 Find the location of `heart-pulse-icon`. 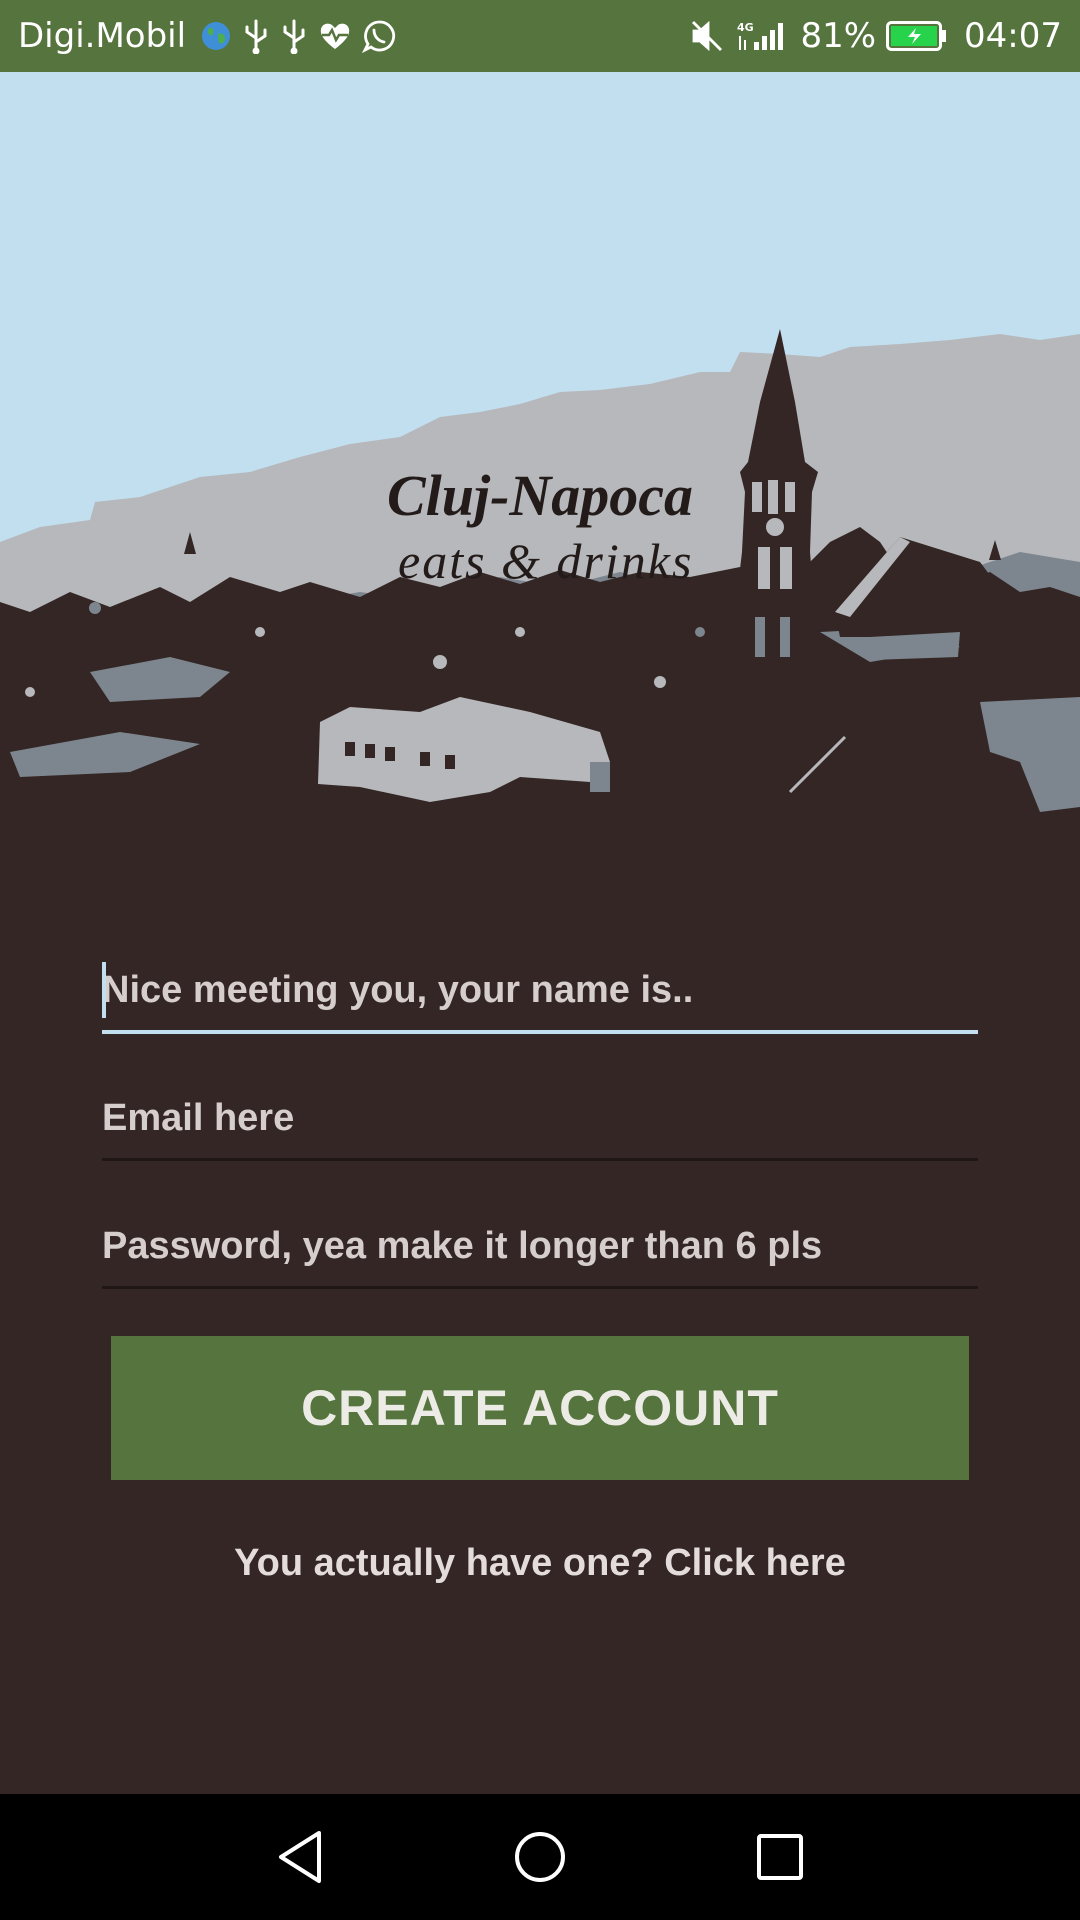

heart-pulse-icon is located at coordinates (335, 36).